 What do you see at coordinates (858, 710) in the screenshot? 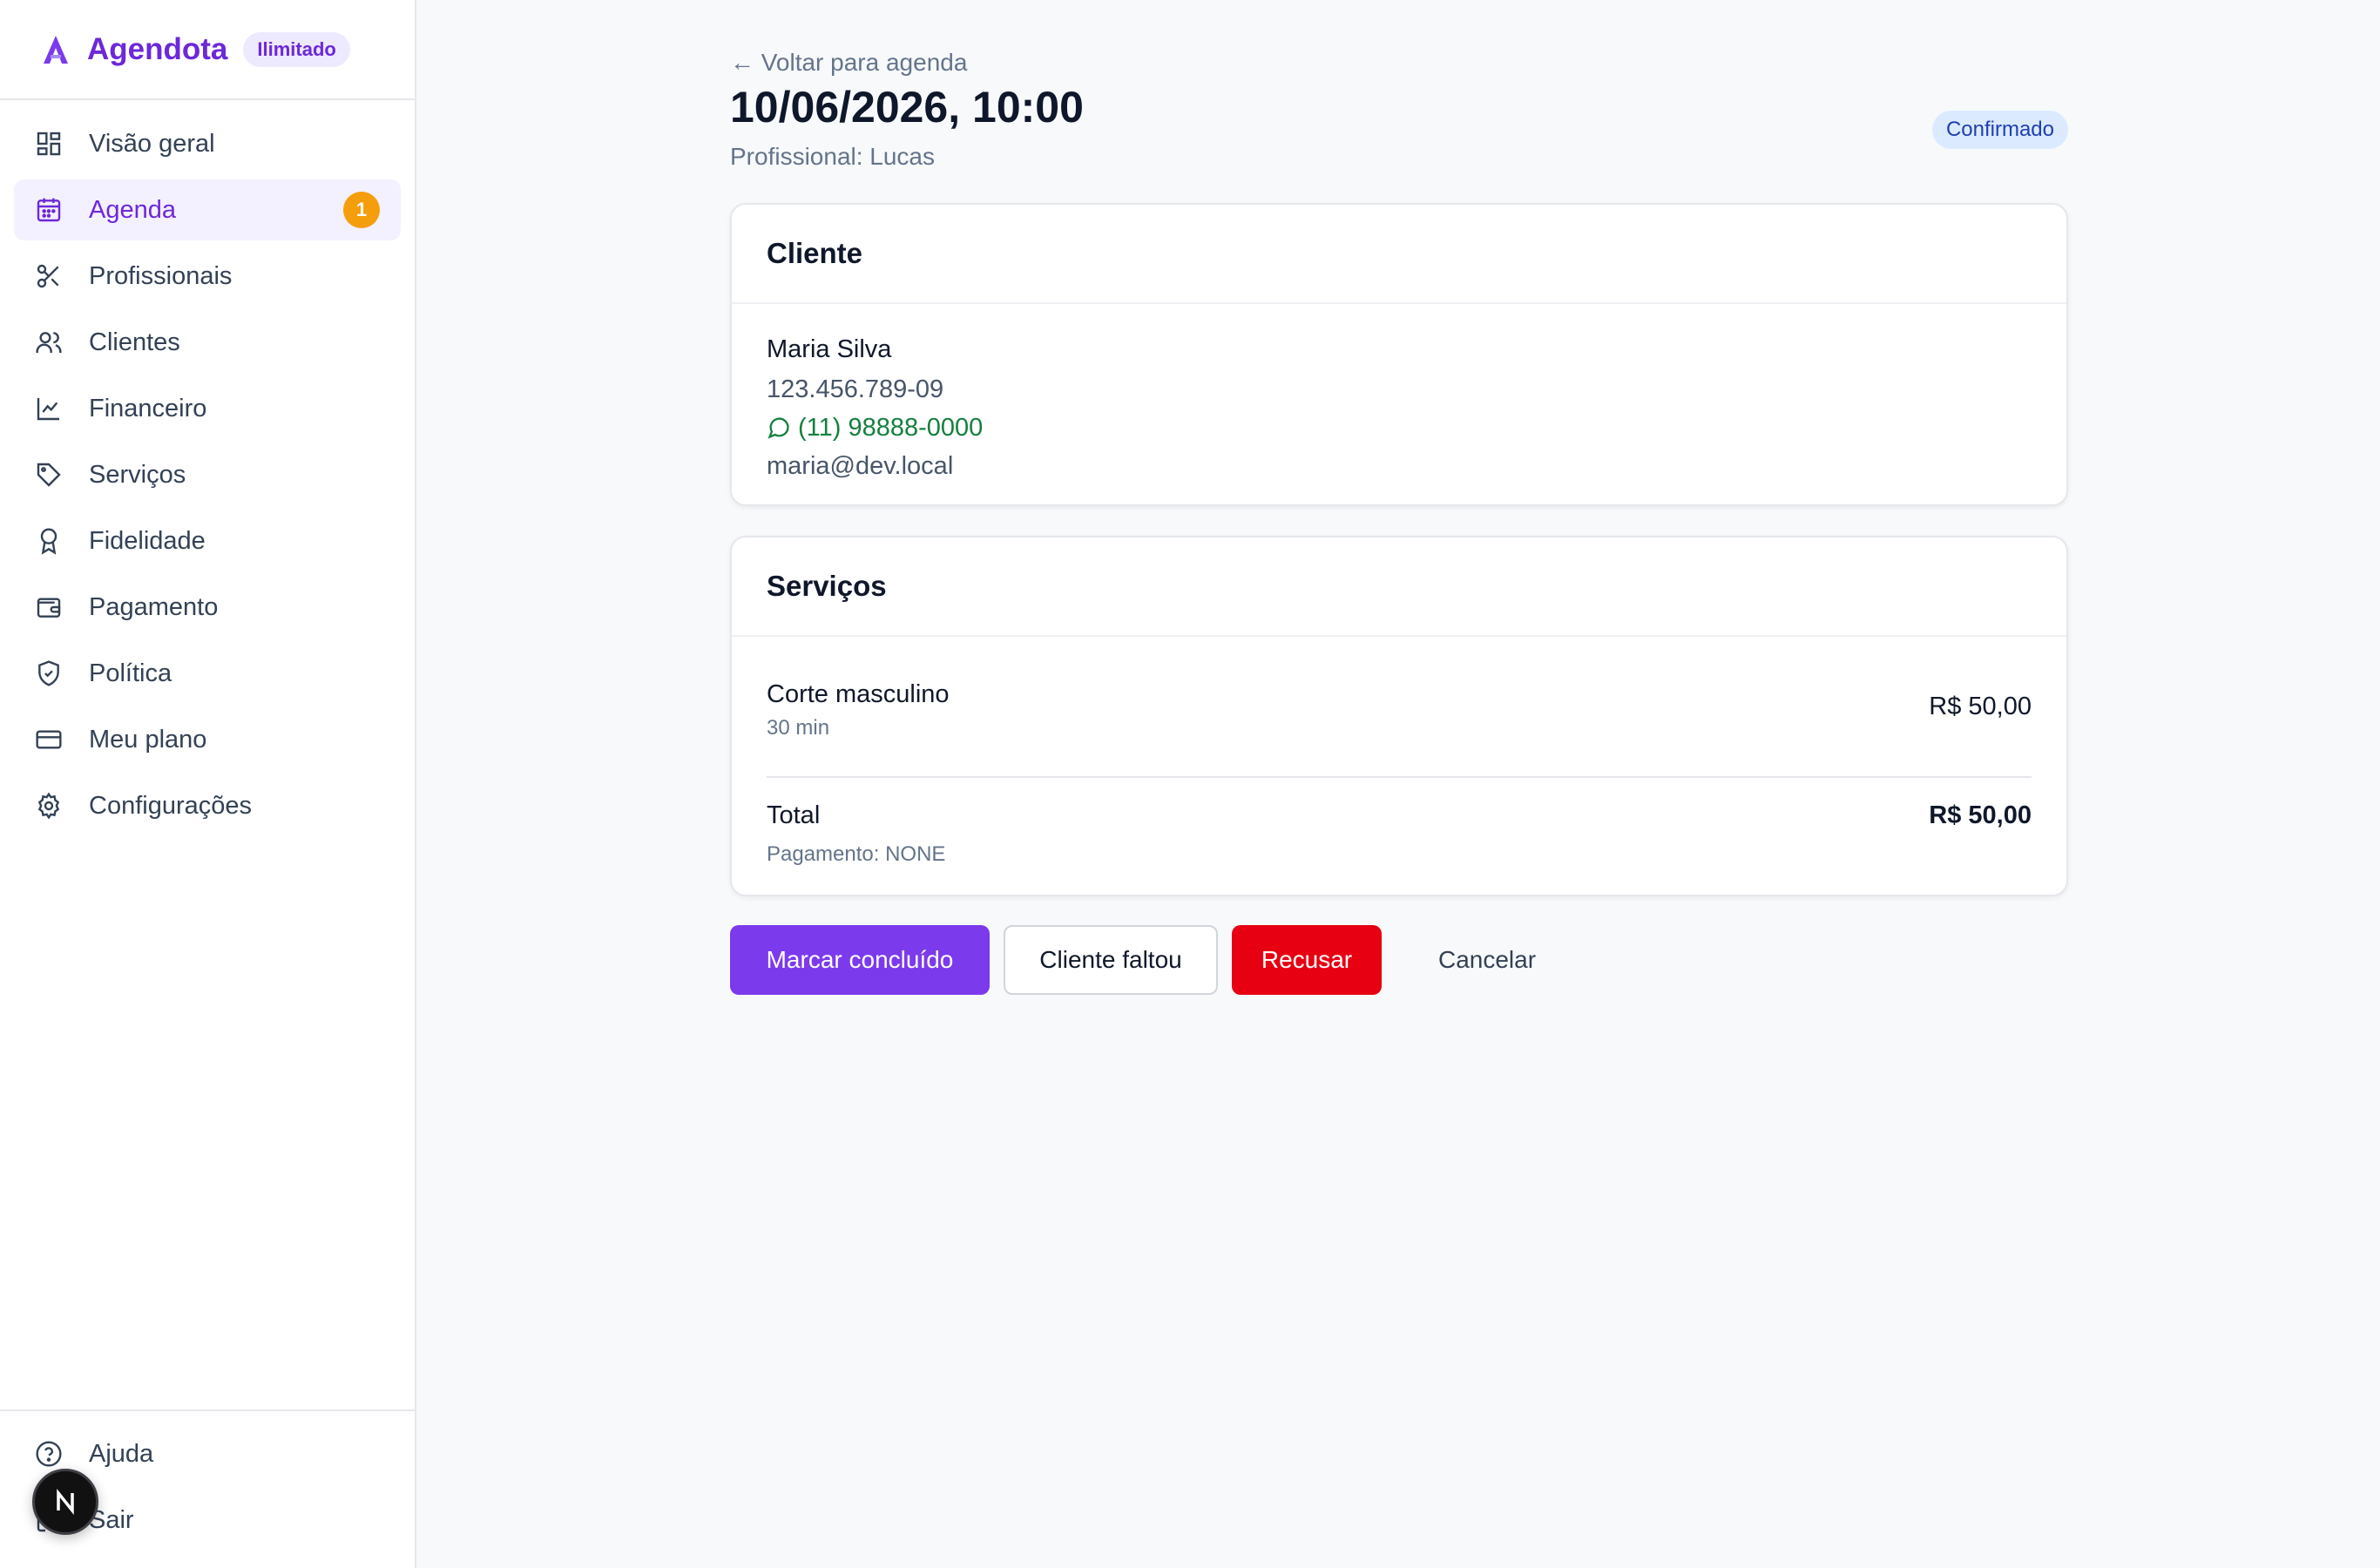
I see `service-info: Corte masculino 30 min` at bounding box center [858, 710].